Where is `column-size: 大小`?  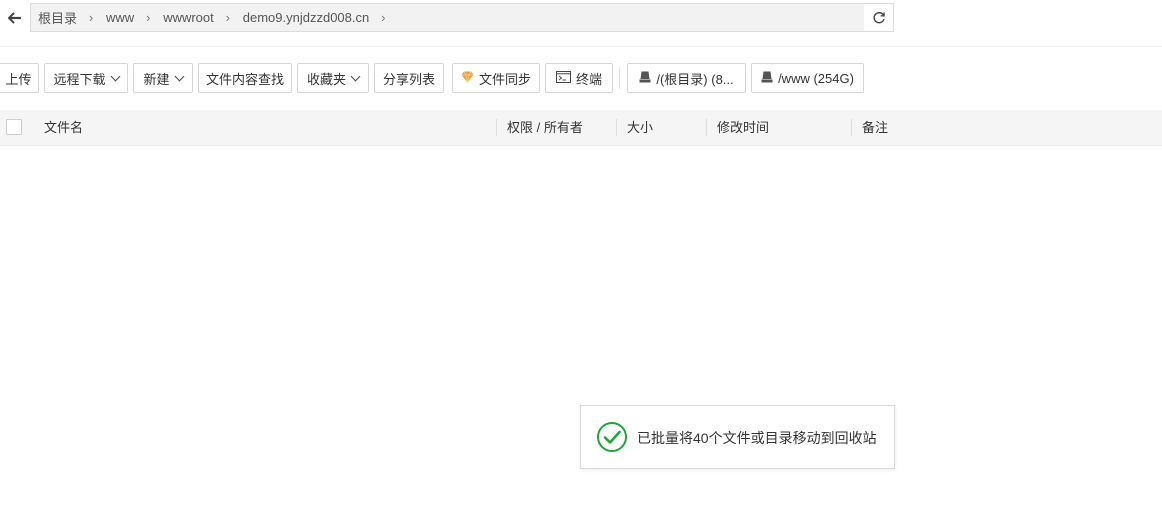 column-size: 大小 is located at coordinates (640, 127).